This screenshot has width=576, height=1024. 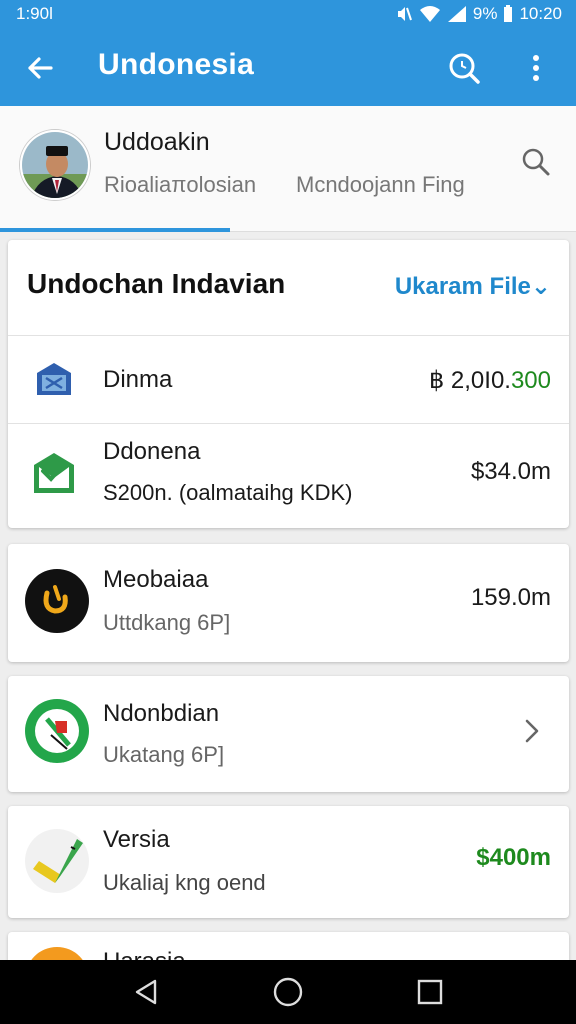 What do you see at coordinates (57, 601) in the screenshot?
I see `circle-ring-icon` at bounding box center [57, 601].